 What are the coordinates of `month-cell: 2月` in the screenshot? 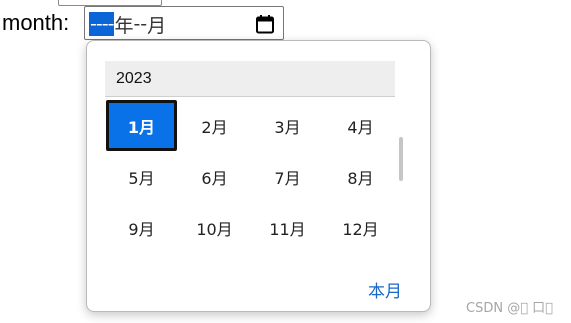 It's located at (214, 125).